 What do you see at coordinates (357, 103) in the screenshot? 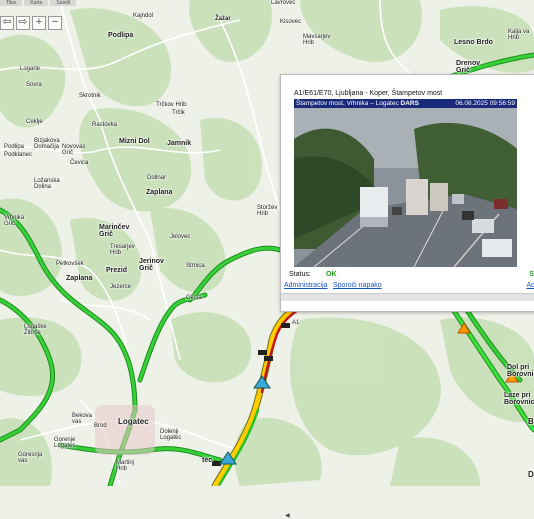
I see `camera-caption: Štampetov most, Vrhnika – Logatec DARS` at bounding box center [357, 103].